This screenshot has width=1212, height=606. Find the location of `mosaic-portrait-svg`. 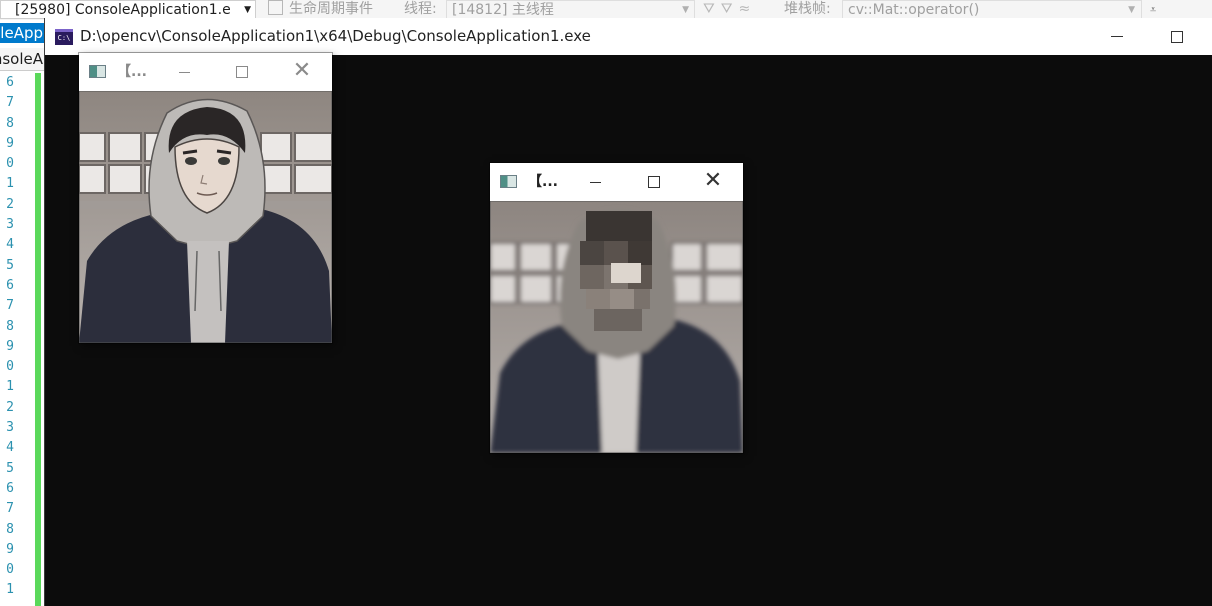

mosaic-portrait-svg is located at coordinates (616, 327).